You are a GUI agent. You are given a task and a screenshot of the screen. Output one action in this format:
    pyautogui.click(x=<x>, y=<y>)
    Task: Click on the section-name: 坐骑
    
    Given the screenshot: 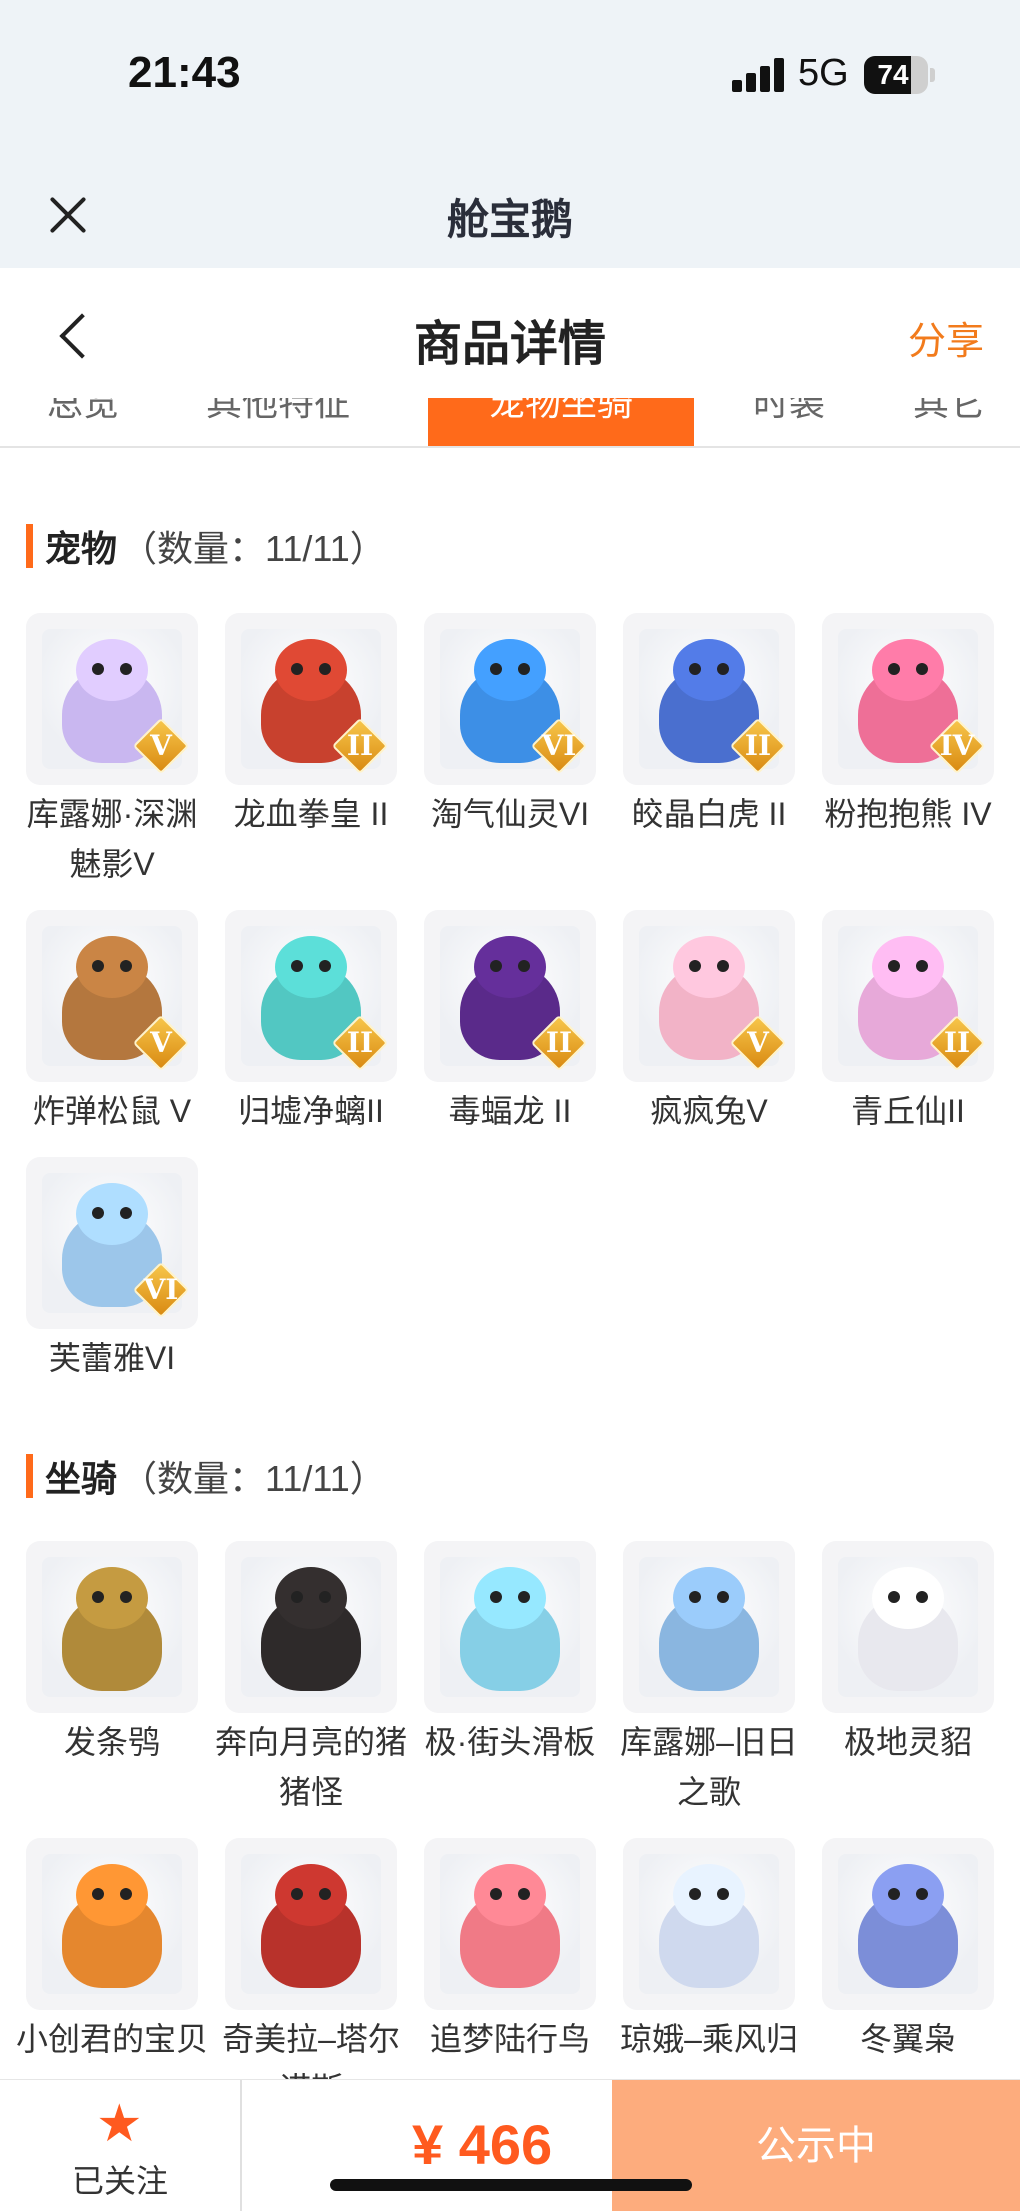 What is the action you would take?
    pyautogui.click(x=81, y=1478)
    